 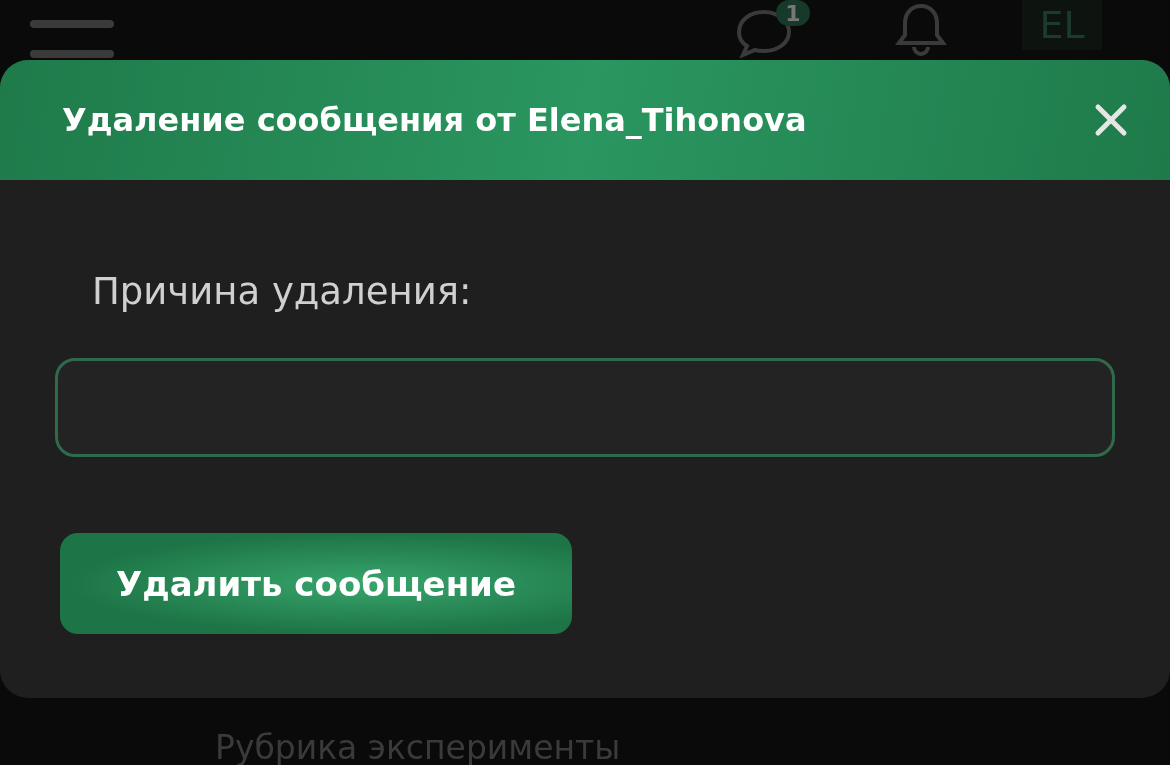 I want to click on menu-icon, so click(x=72, y=39).